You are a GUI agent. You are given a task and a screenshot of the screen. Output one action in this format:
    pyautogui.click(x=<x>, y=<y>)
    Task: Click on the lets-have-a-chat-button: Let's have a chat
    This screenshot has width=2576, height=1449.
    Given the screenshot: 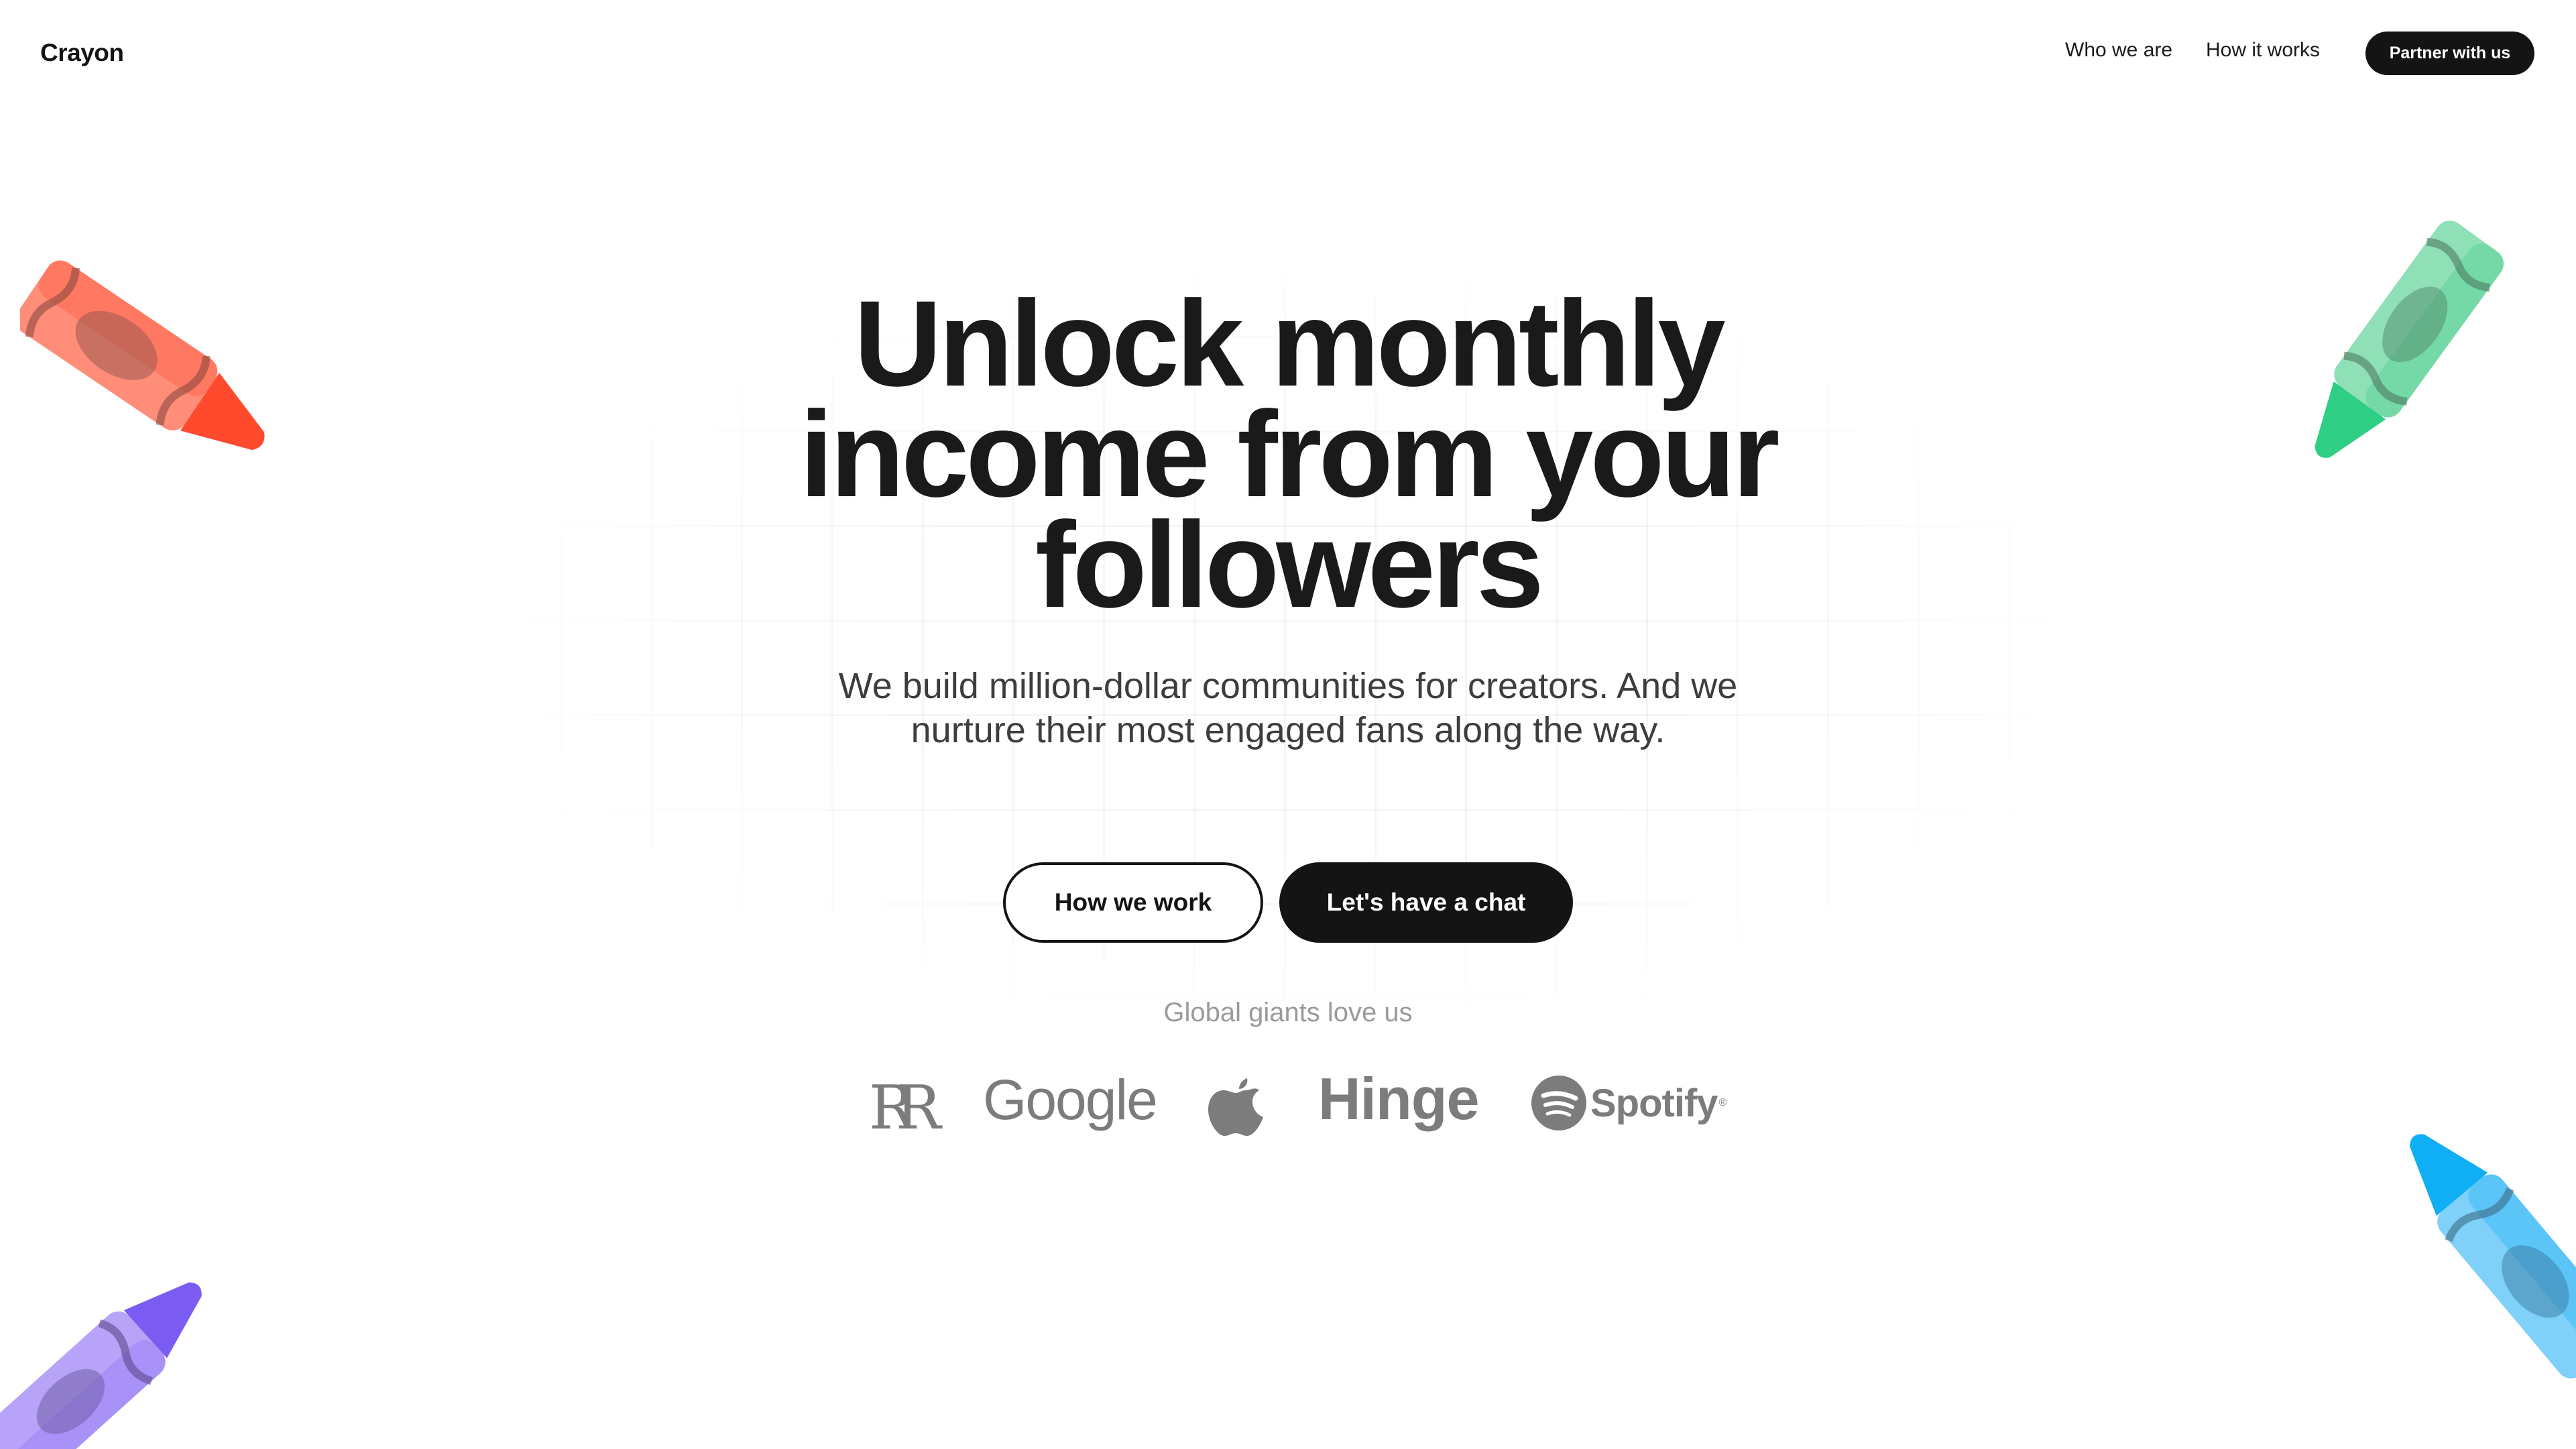 What is the action you would take?
    pyautogui.click(x=1426, y=903)
    